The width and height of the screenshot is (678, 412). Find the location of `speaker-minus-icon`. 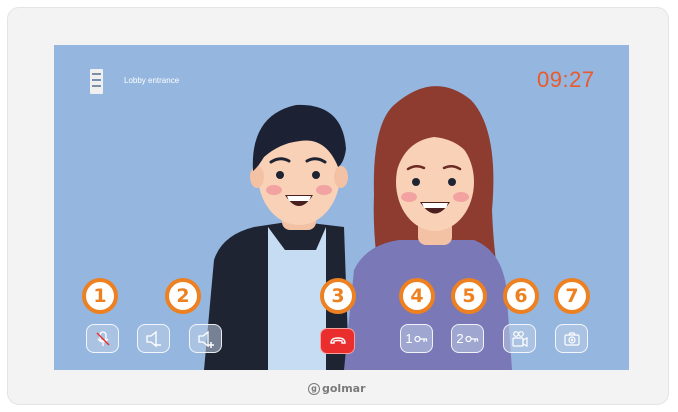

speaker-minus-icon is located at coordinates (153, 338).